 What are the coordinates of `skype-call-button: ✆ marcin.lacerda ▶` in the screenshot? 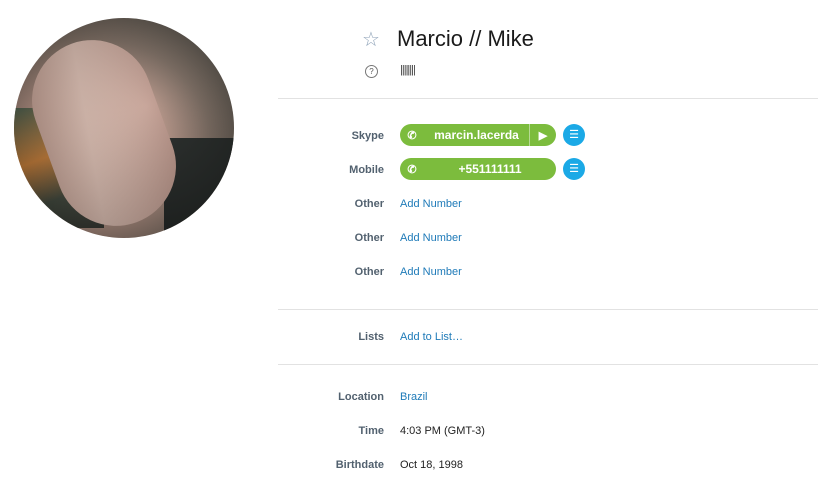 It's located at (478, 135).